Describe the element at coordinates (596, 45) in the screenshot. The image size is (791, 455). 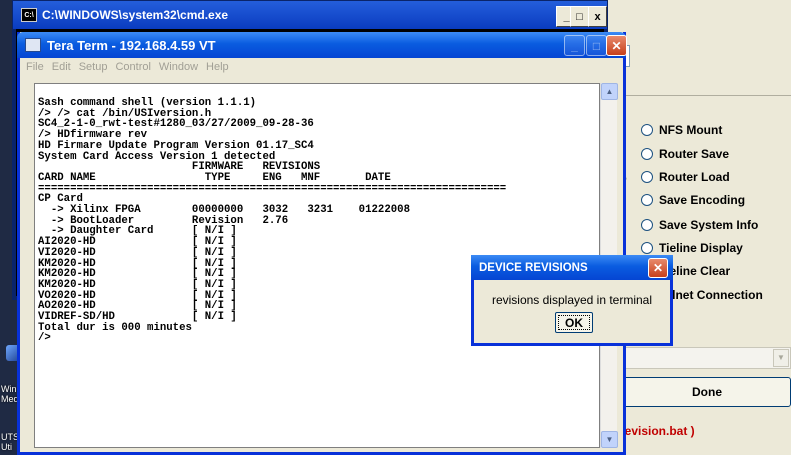
I see `maximize-icon: □` at that location.